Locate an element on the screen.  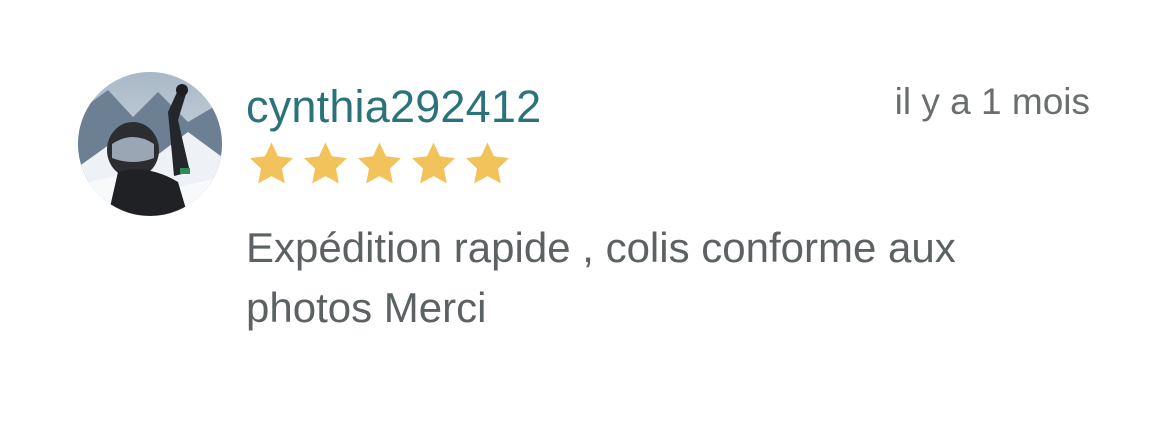
star-rating is located at coordinates (379, 164).